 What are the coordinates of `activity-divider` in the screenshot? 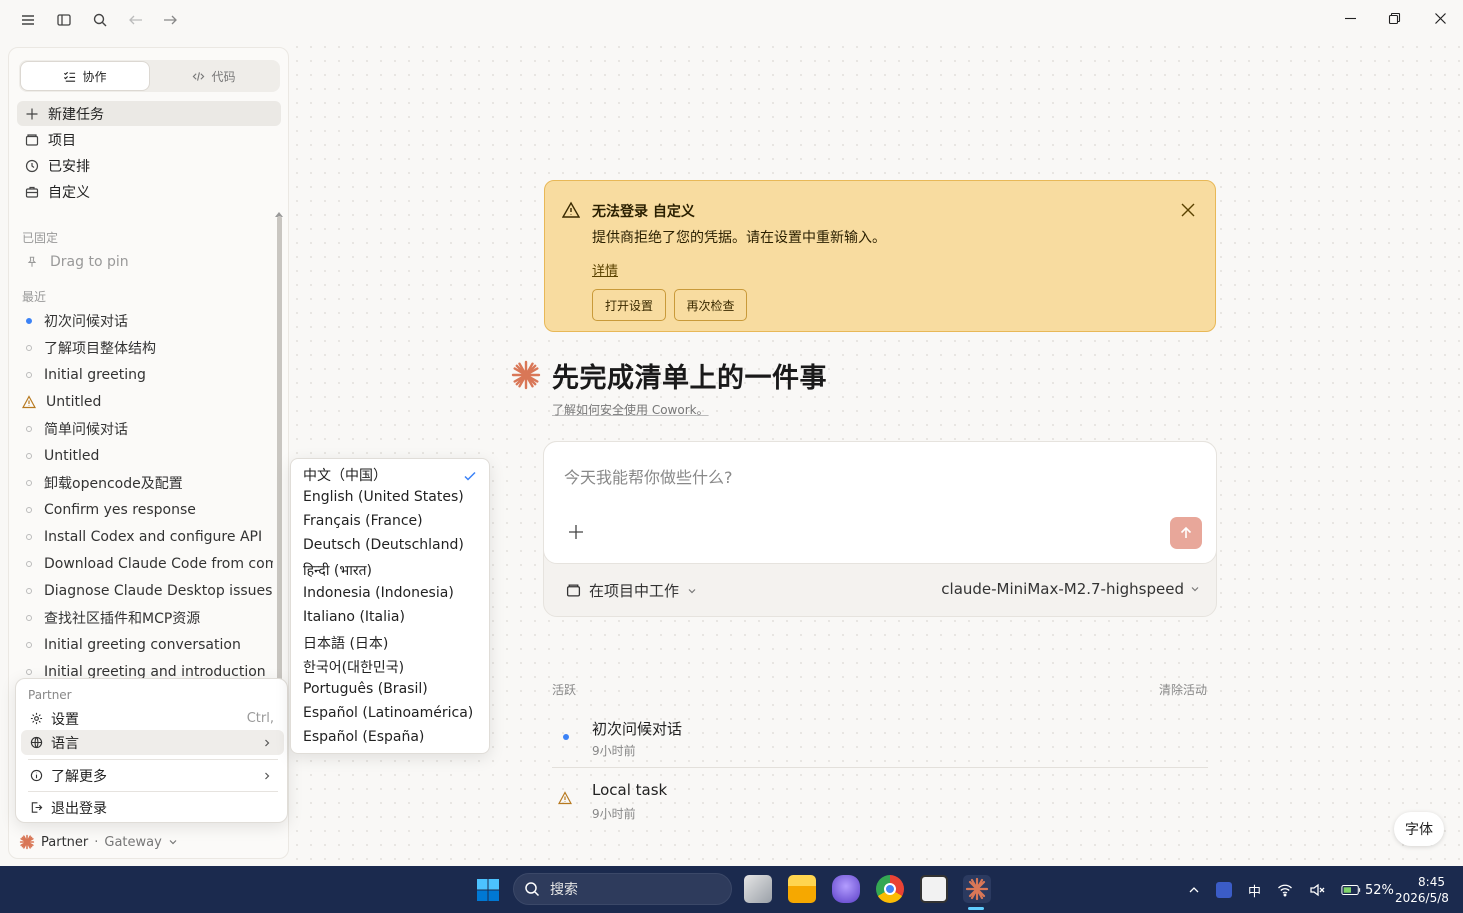 It's located at (880, 767).